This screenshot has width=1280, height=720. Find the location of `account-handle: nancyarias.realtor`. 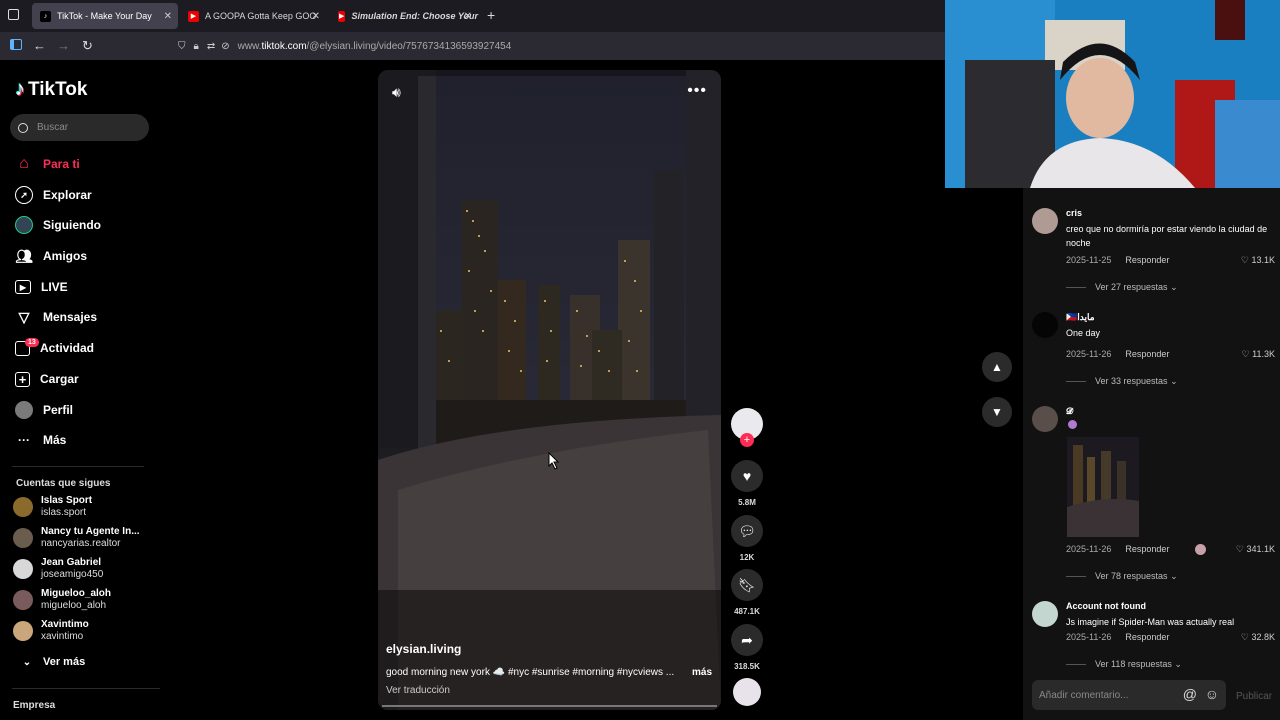

account-handle: nancyarias.realtor is located at coordinates (81, 543).